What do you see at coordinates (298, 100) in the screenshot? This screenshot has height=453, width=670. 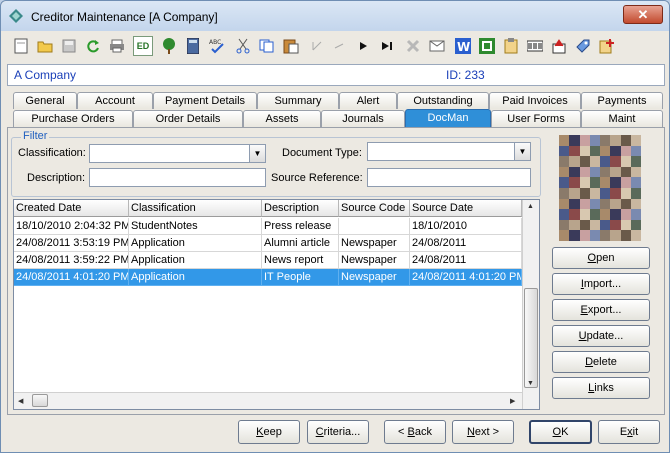 I see `tab-summary: Summary` at bounding box center [298, 100].